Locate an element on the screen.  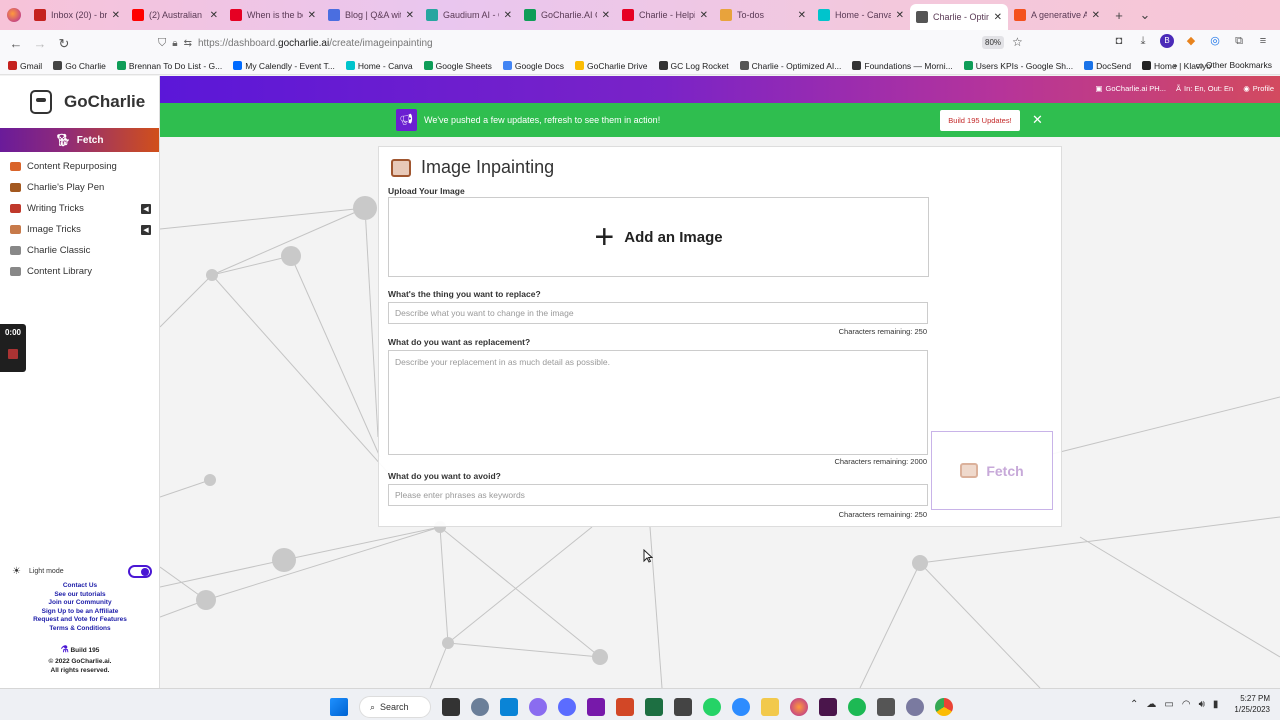
extensions-icon: ⧉ is located at coordinates (1239, 41).